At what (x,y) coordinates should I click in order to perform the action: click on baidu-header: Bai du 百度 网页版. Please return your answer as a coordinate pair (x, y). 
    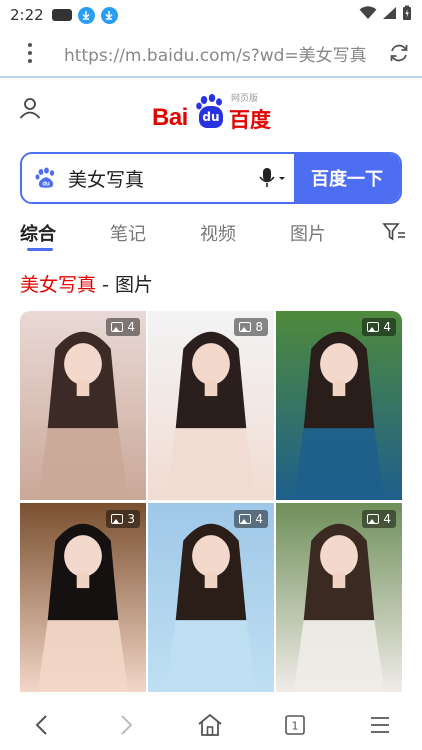
    Looking at the image, I should click on (211, 112).